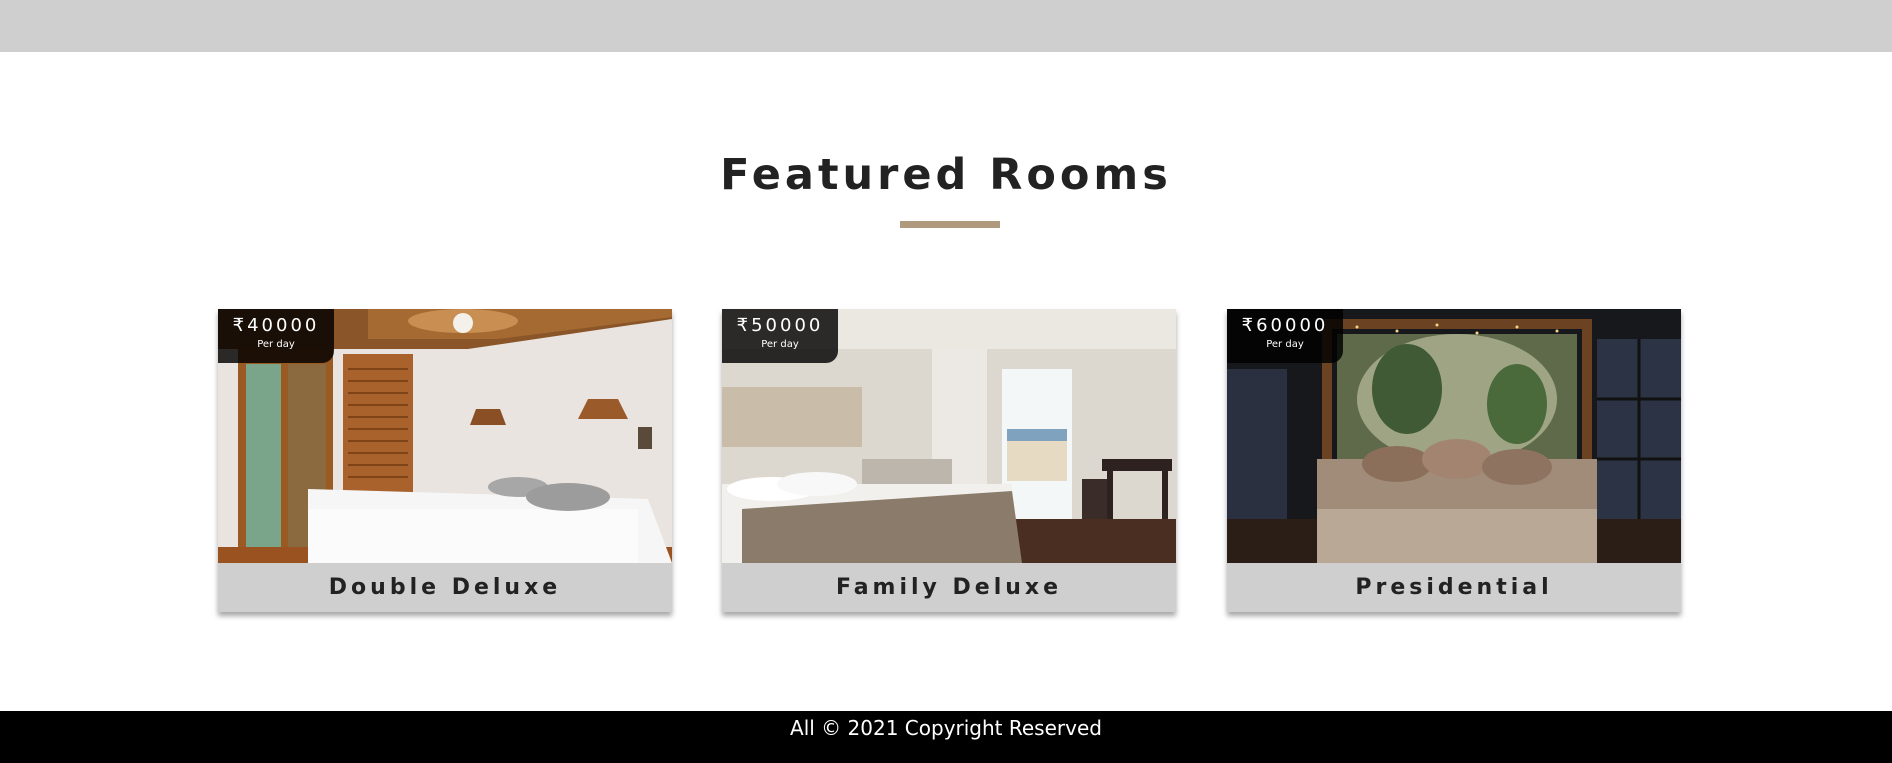 The width and height of the screenshot is (1892, 763). What do you see at coordinates (946, 737) in the screenshot?
I see `footer-copyright: All © 2021 Copyright Reserved` at bounding box center [946, 737].